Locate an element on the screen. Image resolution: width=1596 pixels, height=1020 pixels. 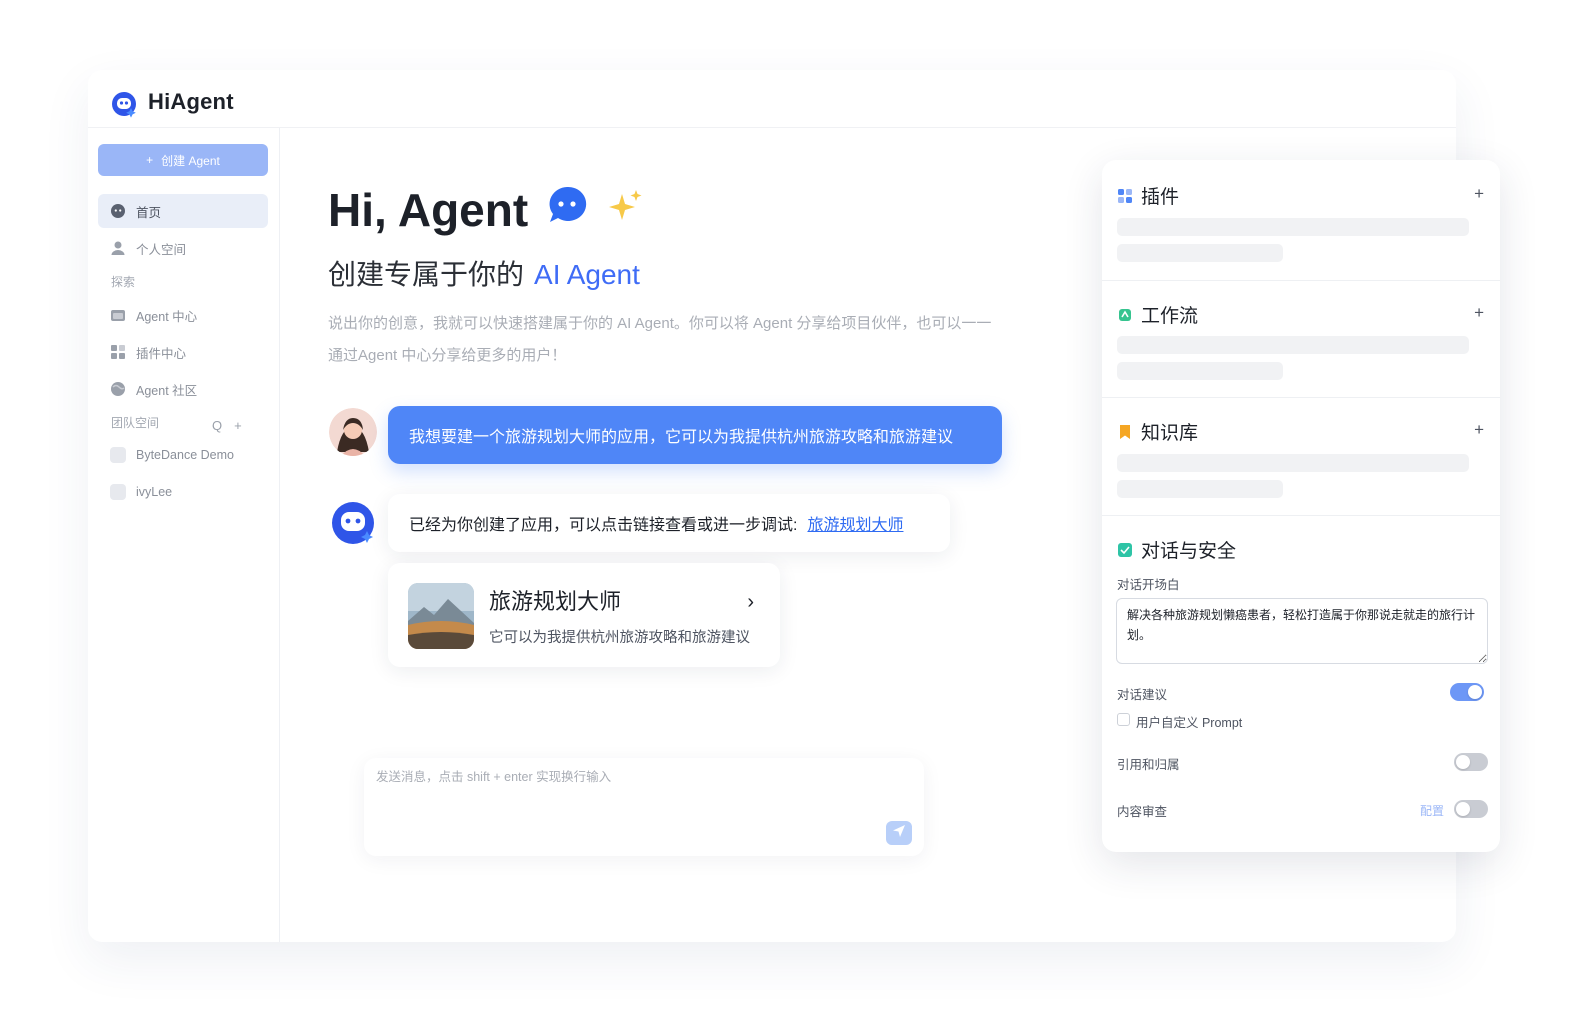
plugins-header: 插件 is located at coordinates (1148, 195).